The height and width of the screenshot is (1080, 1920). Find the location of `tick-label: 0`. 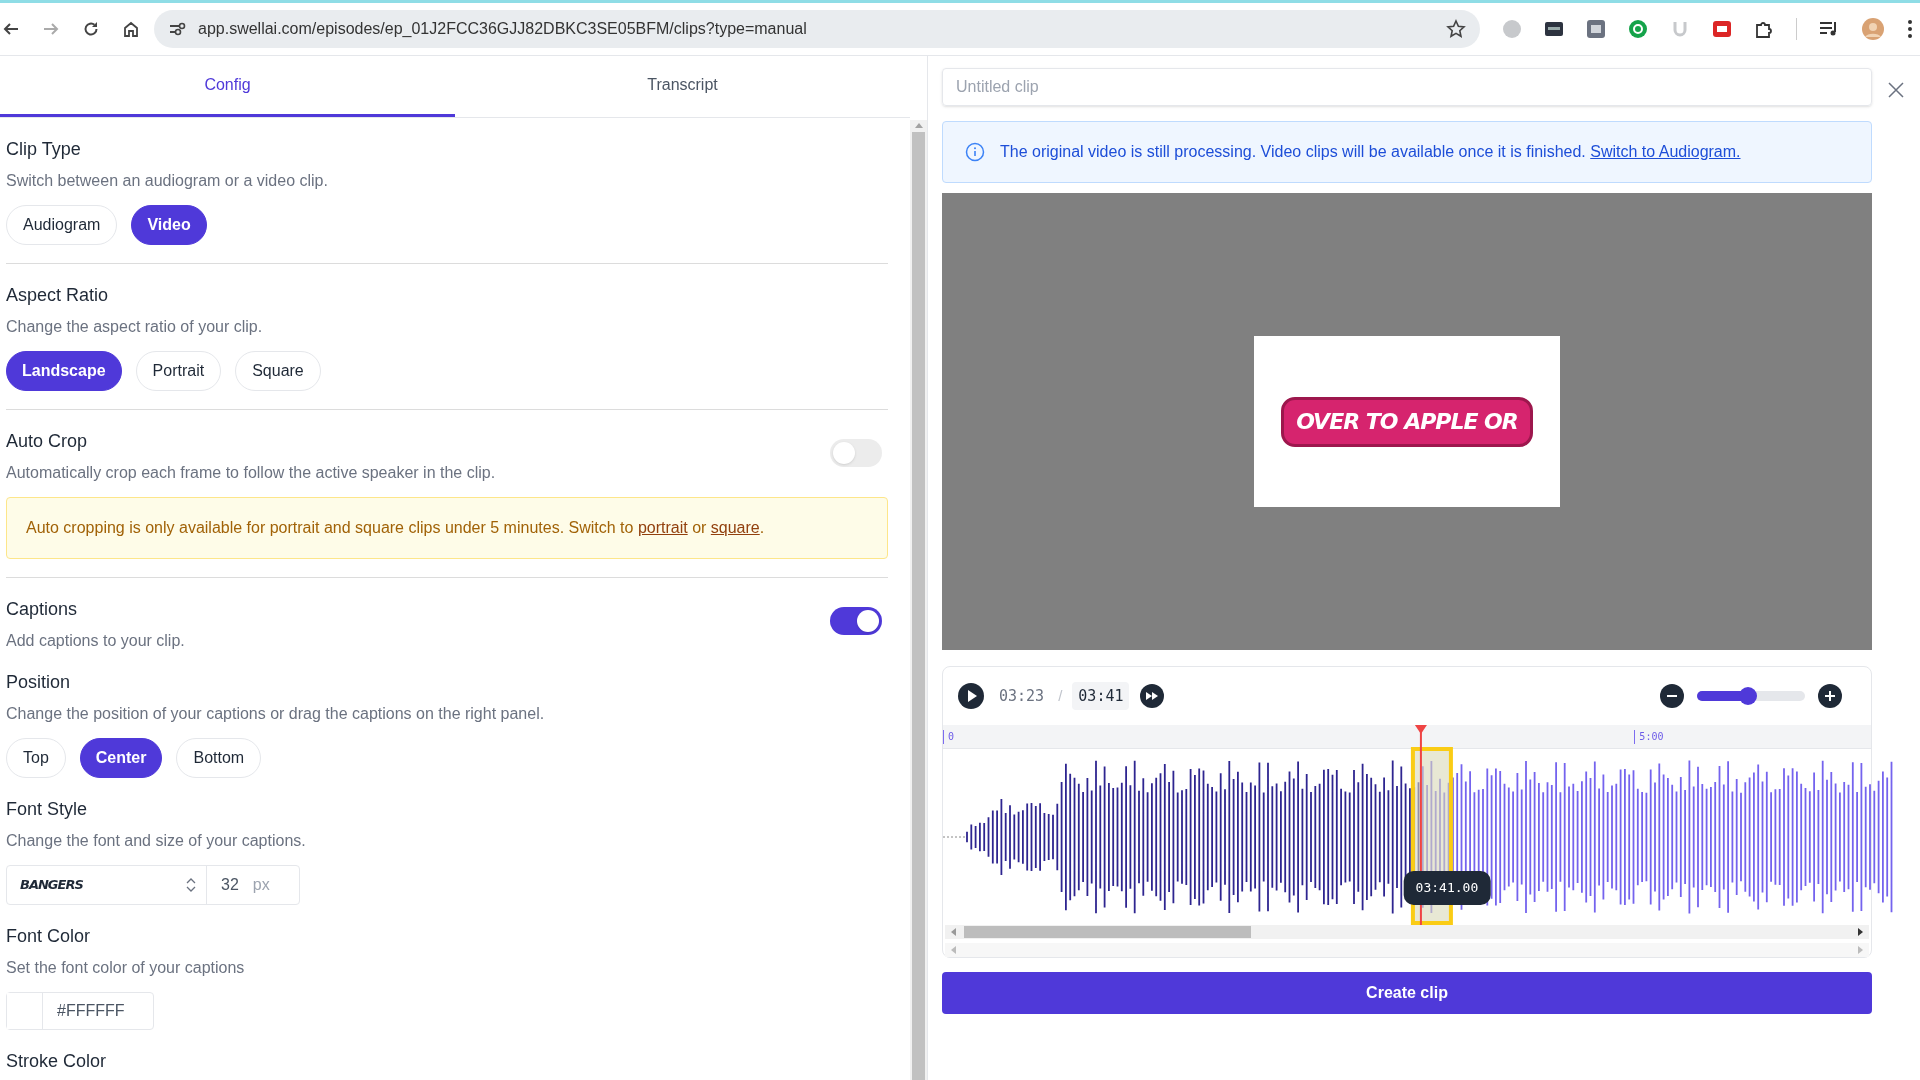

tick-label: 0 is located at coordinates (949, 737).